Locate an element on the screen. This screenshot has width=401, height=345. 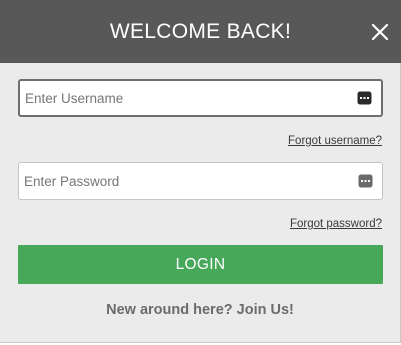
password-field is located at coordinates (200, 181).